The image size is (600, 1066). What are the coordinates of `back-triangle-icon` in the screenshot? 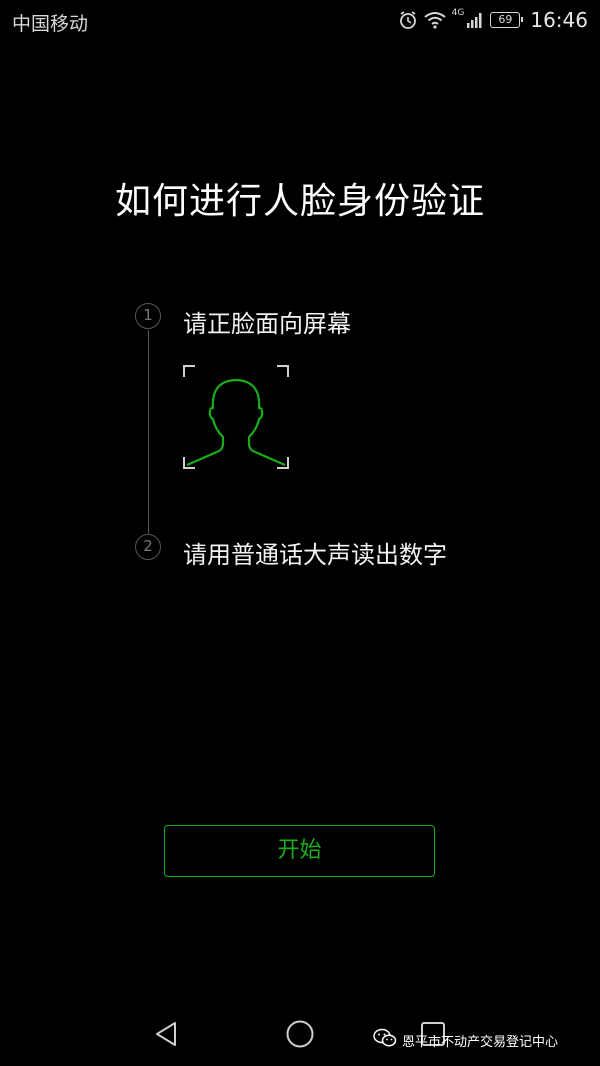 It's located at (166, 1034).